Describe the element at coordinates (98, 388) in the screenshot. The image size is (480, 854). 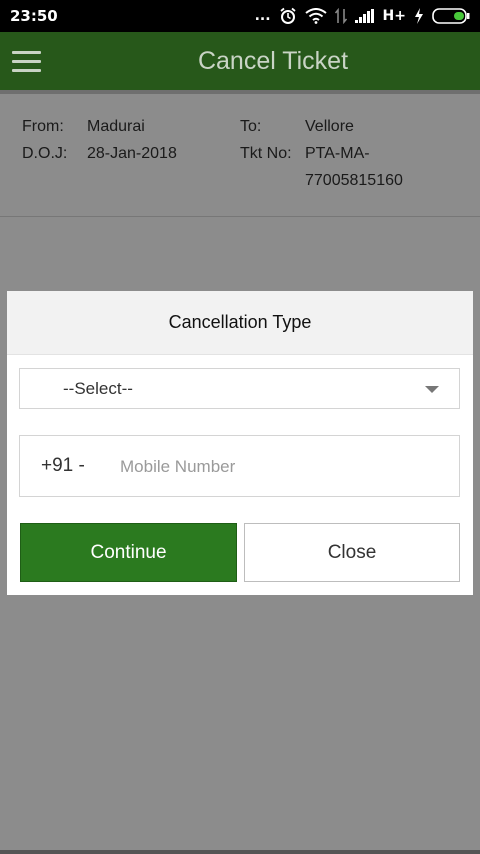
I see `select-value: --Select--` at that location.